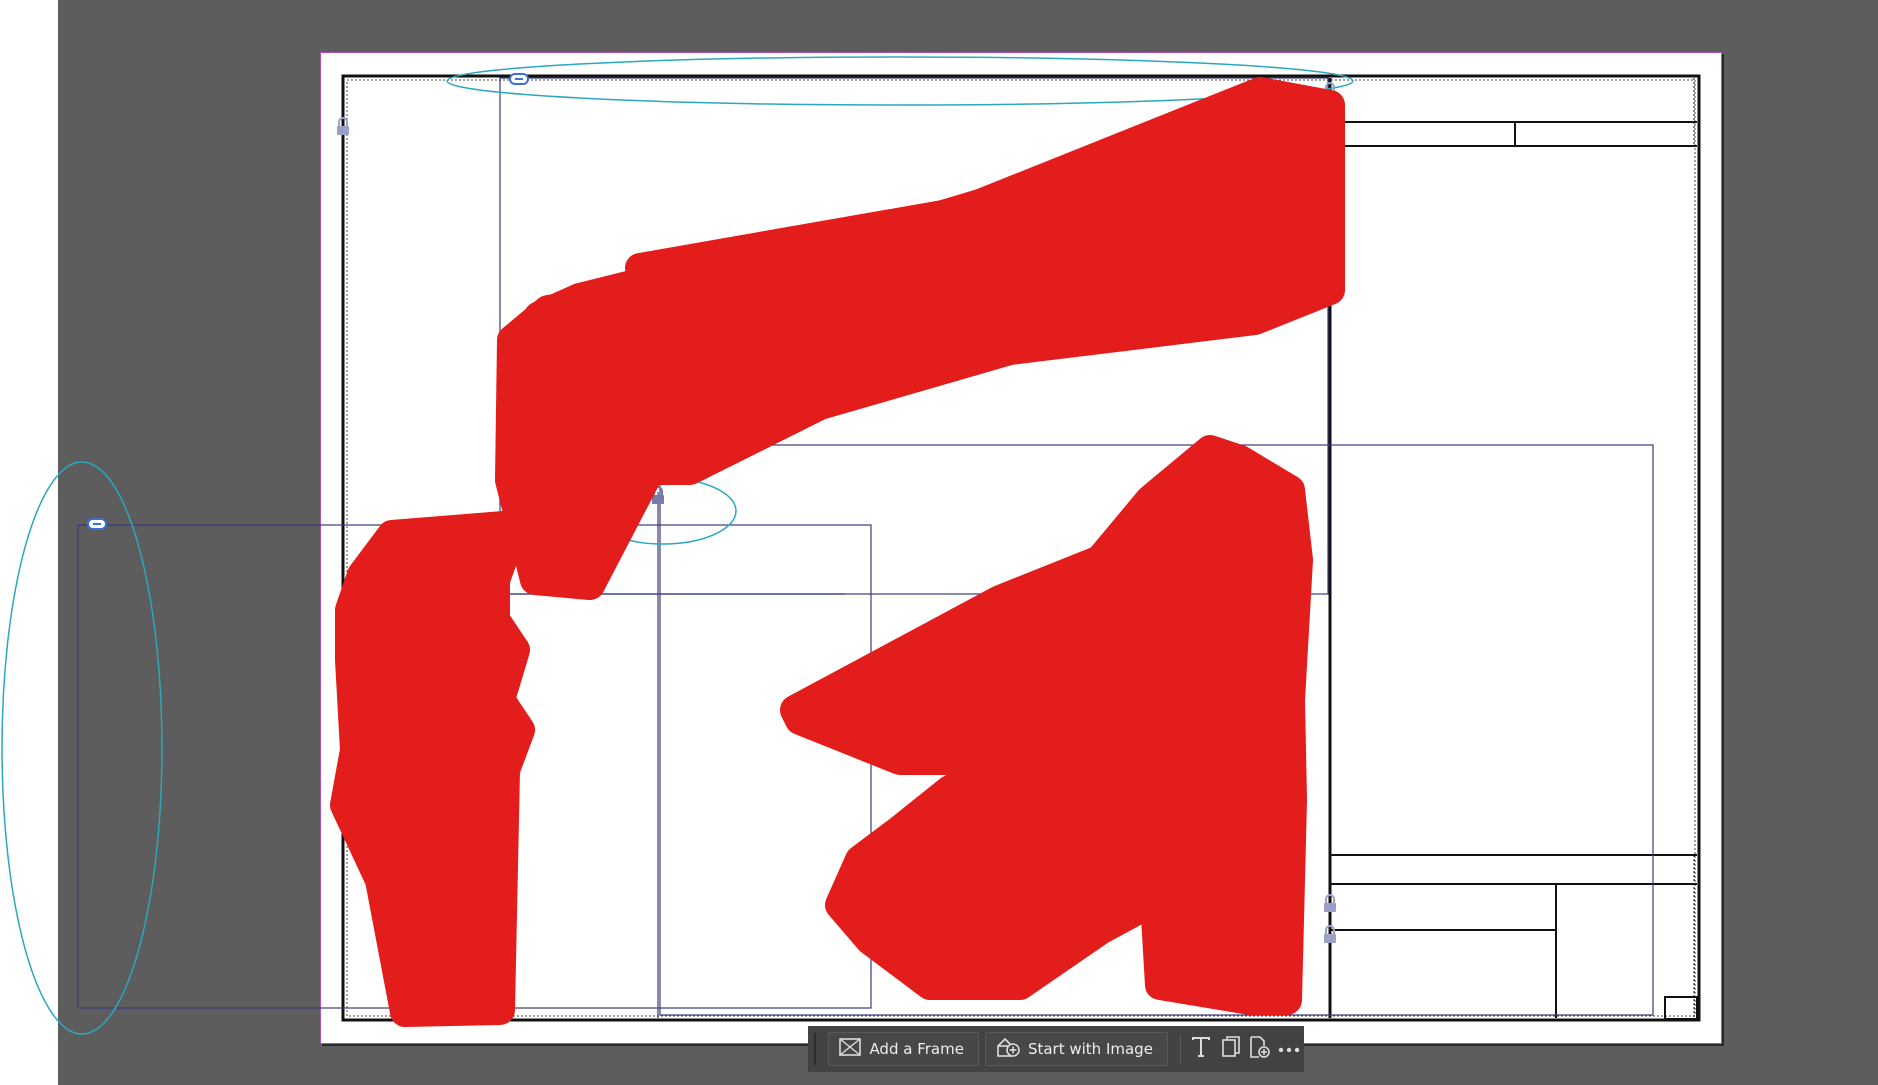 The image size is (1878, 1085). What do you see at coordinates (432, 768) in the screenshot?
I see `redaction-left-column` at bounding box center [432, 768].